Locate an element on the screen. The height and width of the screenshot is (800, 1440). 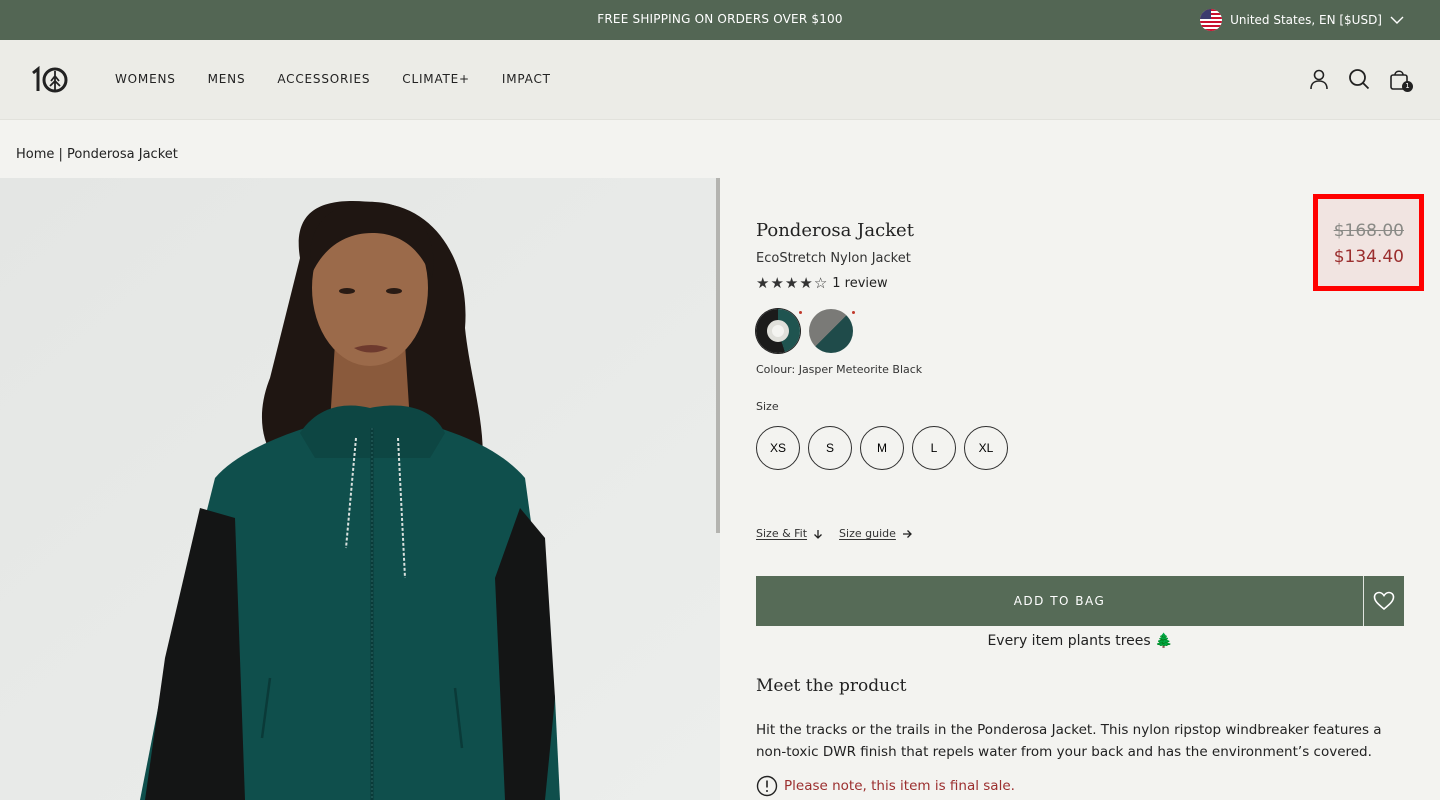
alert-icon is located at coordinates (767, 786).